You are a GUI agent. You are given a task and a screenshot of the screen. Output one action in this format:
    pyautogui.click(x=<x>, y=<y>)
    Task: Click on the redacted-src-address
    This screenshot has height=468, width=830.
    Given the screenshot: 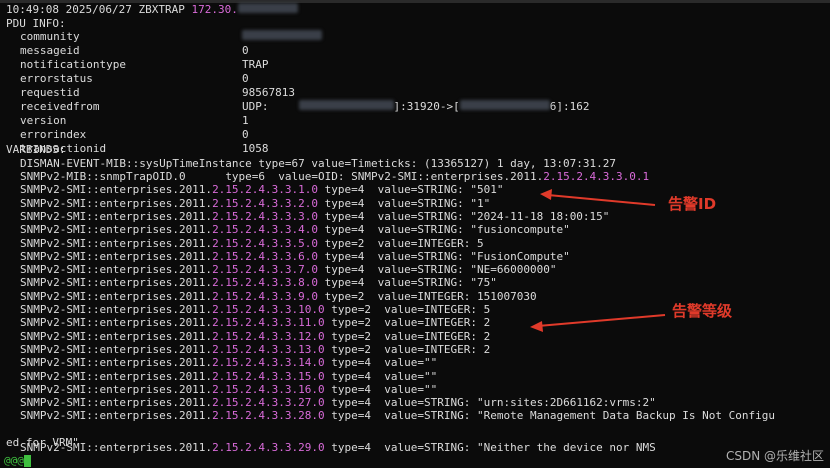 What is the action you would take?
    pyautogui.click(x=346, y=105)
    